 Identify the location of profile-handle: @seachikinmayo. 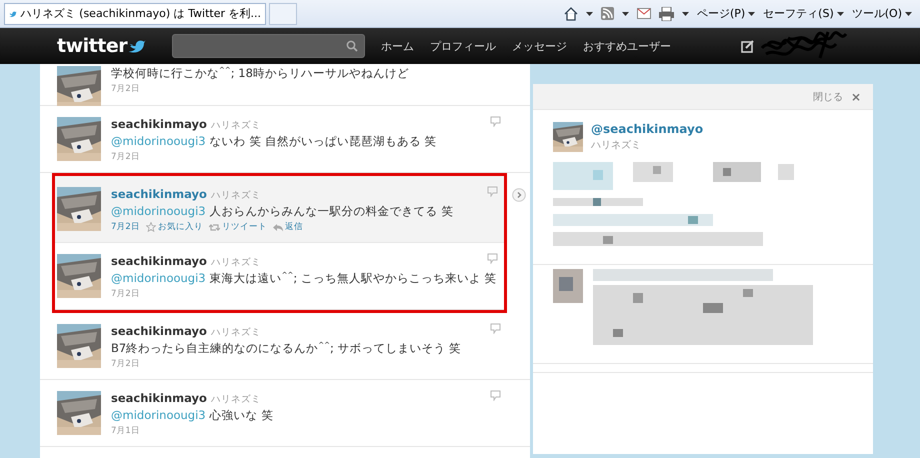
(647, 129).